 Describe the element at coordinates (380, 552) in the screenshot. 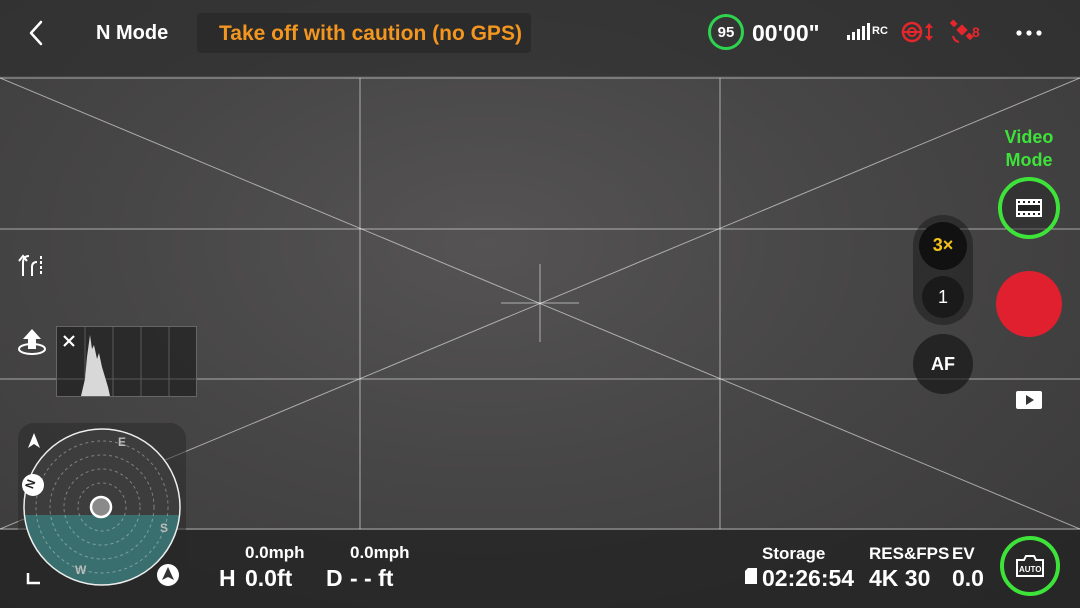

I see `vertical-speed: 0.0mph` at that location.